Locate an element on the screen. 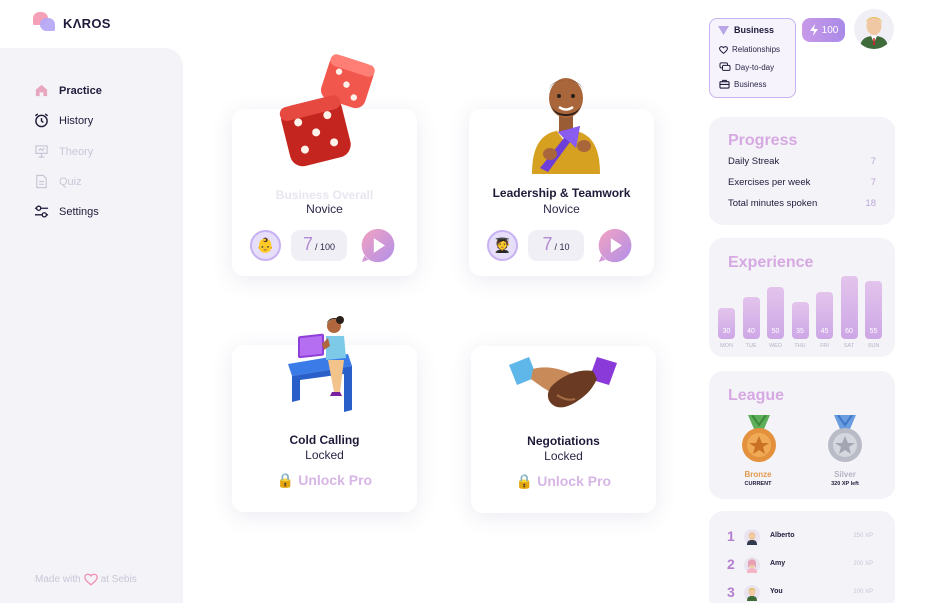  stat-row: Exercises per week 7 is located at coordinates (802, 182).